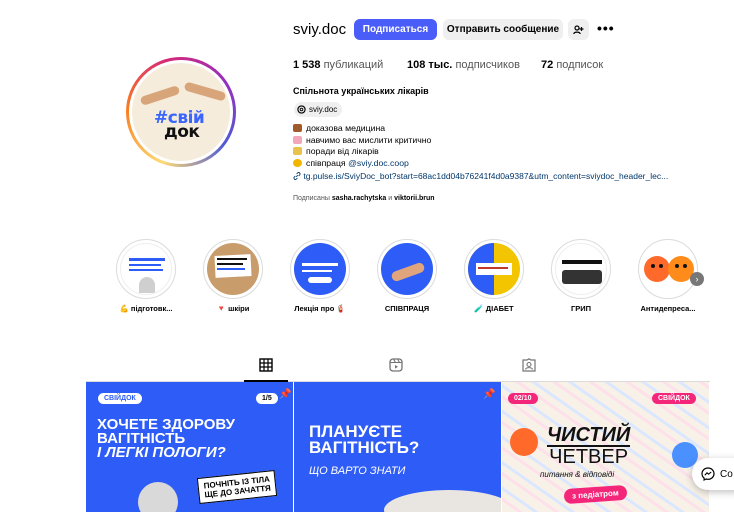 The image size is (734, 512). What do you see at coordinates (581, 308) in the screenshot?
I see `highlight-label: ГРИП` at bounding box center [581, 308].